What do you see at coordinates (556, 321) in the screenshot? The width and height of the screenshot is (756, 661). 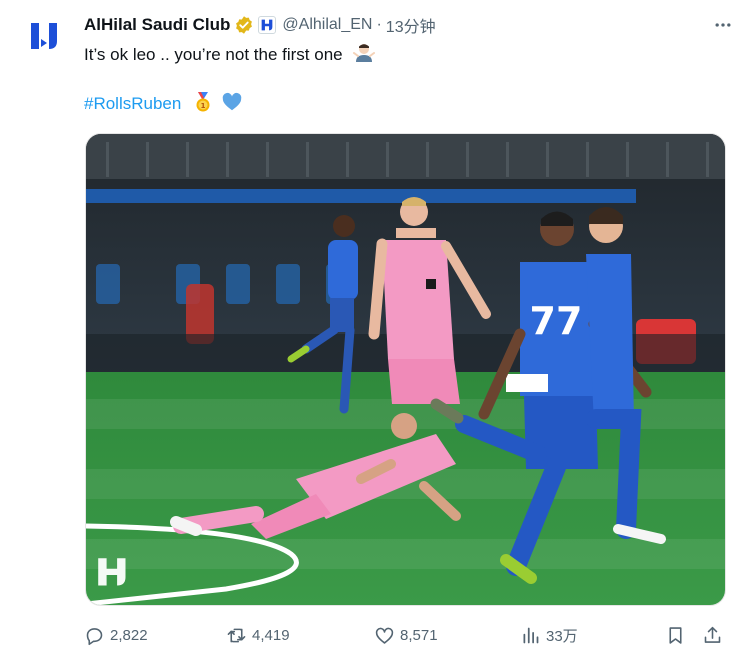 I see `svg-text: 77` at bounding box center [556, 321].